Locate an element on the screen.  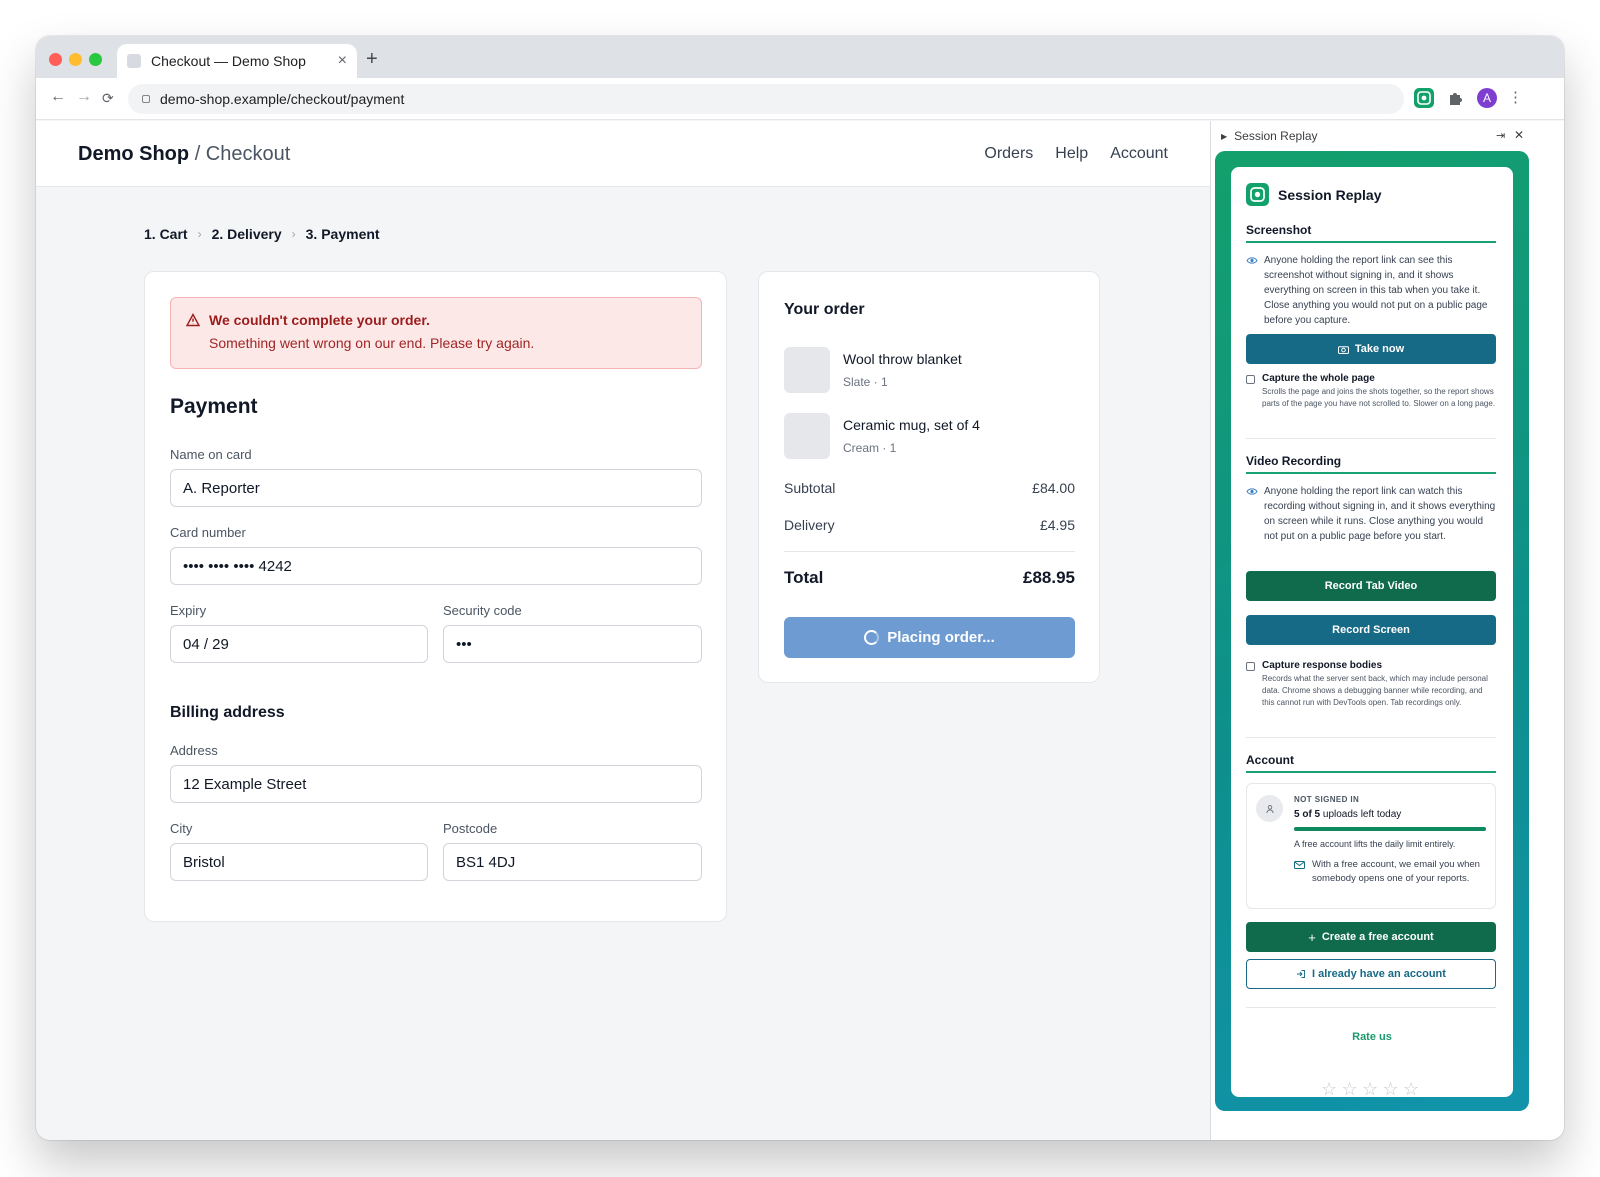
rating-star-1-icon: ☆ is located at coordinates (1329, 1089).